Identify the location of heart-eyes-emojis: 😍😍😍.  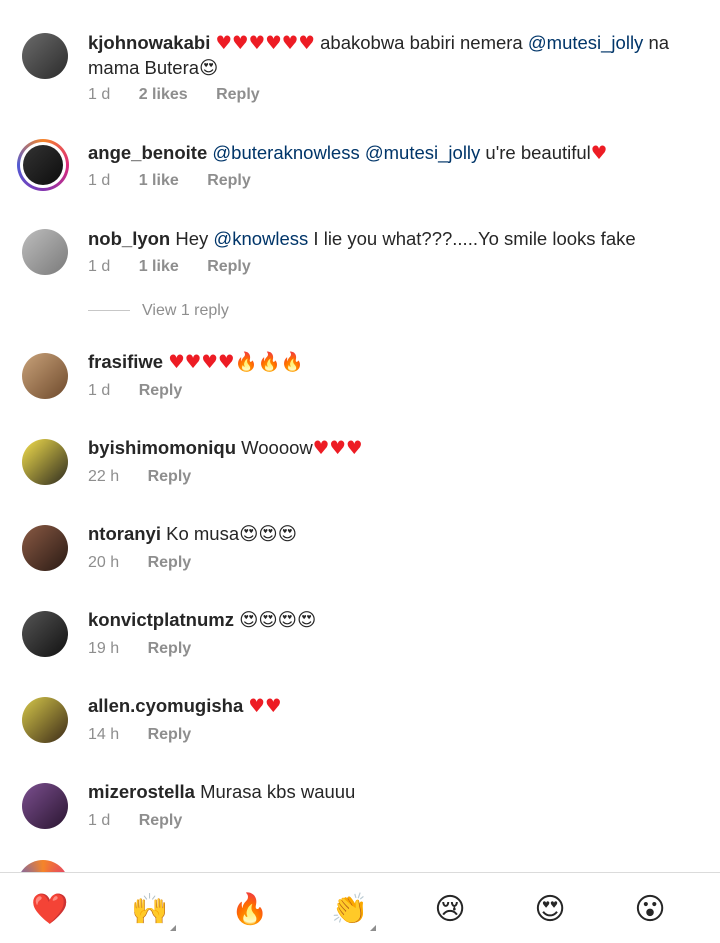
(268, 534).